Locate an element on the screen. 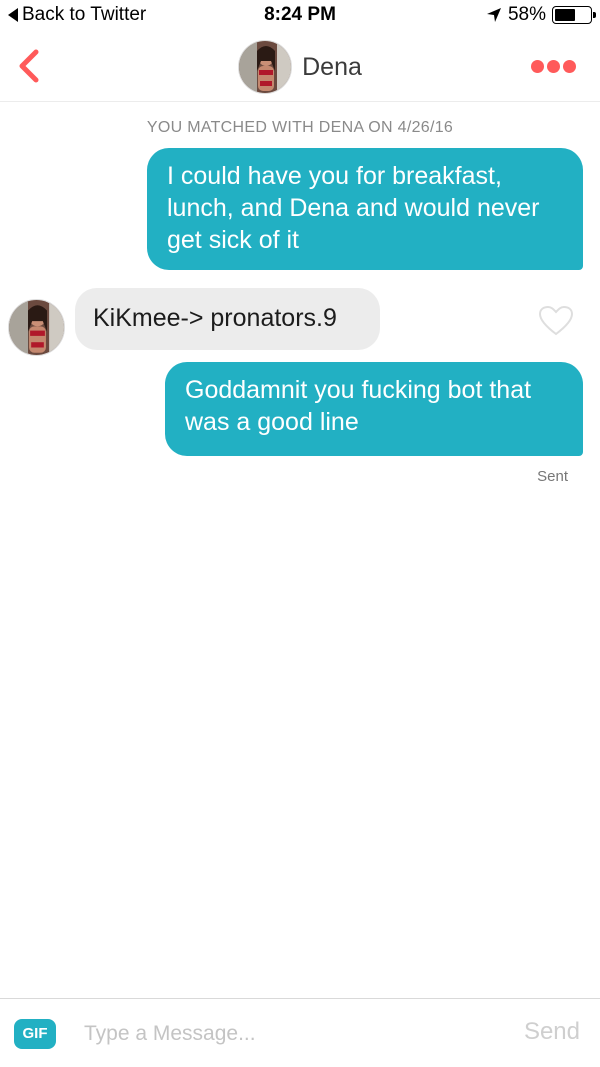 This screenshot has width=600, height=1067. battery-fill is located at coordinates (565, 15).